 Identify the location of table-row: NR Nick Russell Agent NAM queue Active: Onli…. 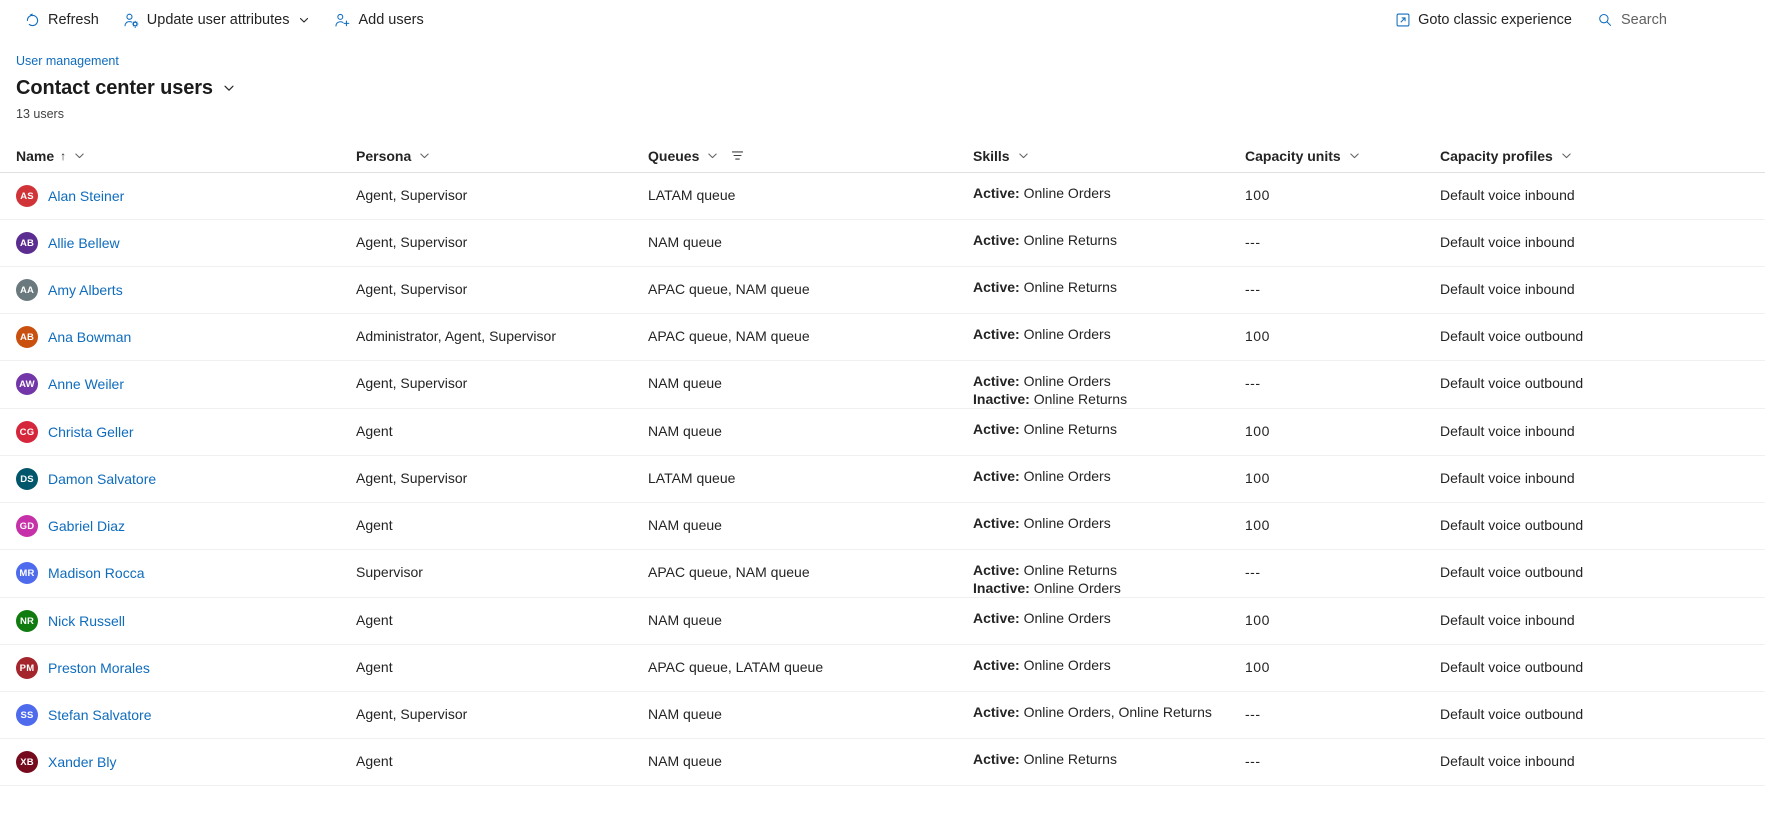
(882, 621).